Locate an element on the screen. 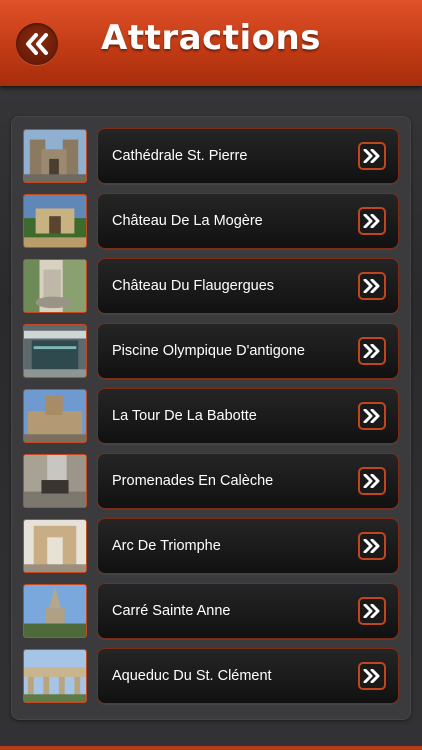  attraction-name: La Tour De La Babotte is located at coordinates (184, 416).